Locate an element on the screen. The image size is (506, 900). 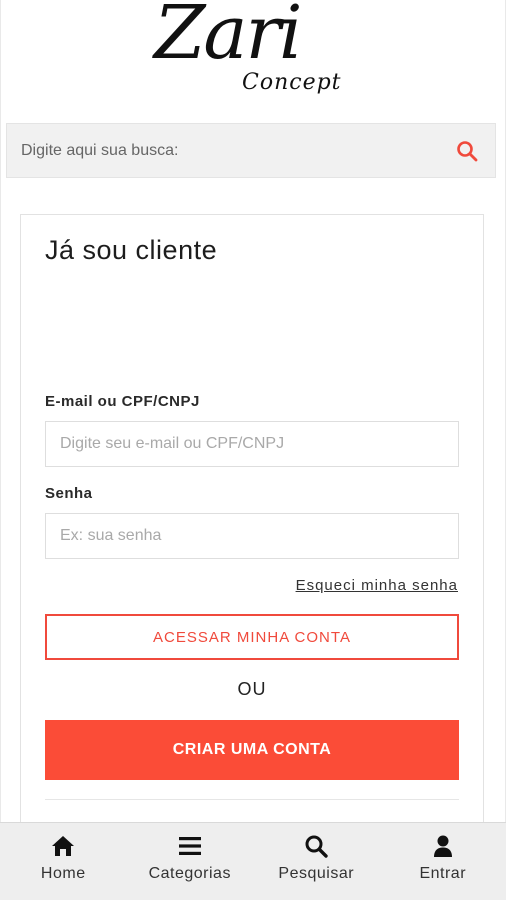
create-account-label: CRIAR UMA CONTA is located at coordinates (252, 749).